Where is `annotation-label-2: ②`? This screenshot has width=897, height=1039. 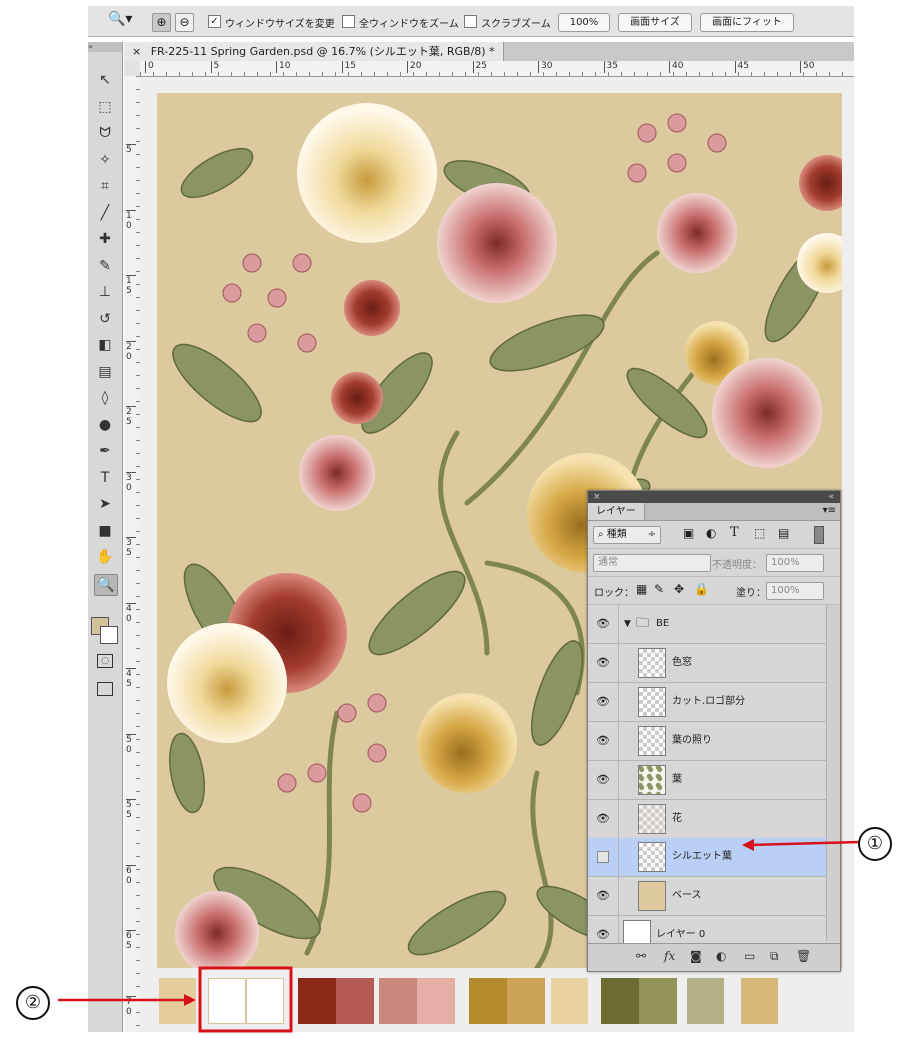 annotation-label-2: ② is located at coordinates (33, 1003).